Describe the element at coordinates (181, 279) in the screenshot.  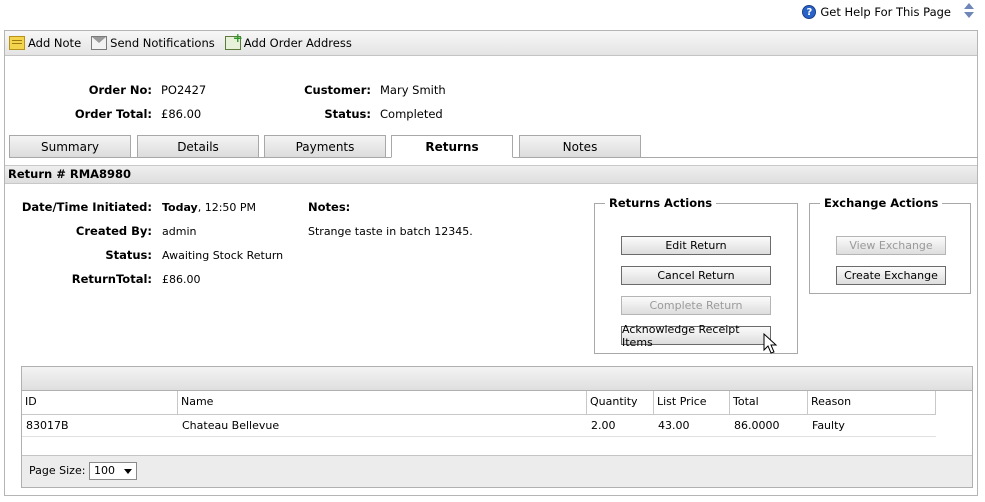
I see `return-total-value: £86.00` at that location.